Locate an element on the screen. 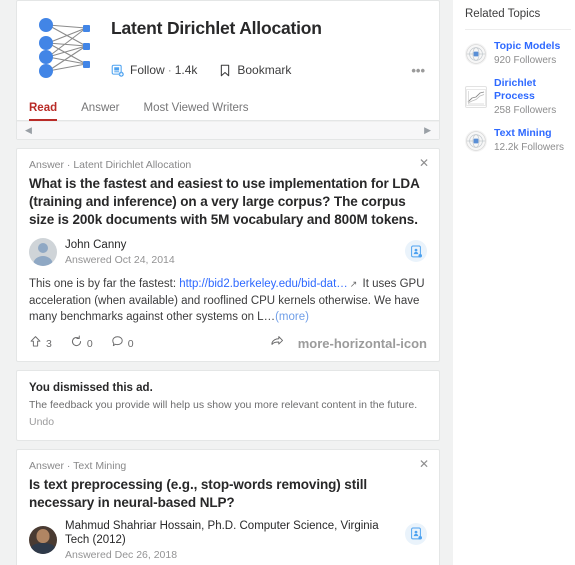 The height and width of the screenshot is (565, 575). answer-context-label: Answer · Latent Dirichlet Allocation is located at coordinates (110, 165).